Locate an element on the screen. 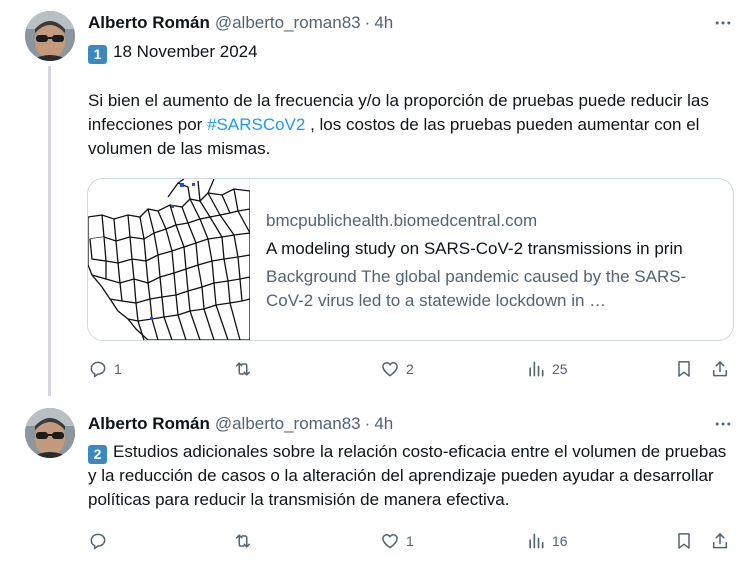  like-button: 1 is located at coordinates (397, 541).